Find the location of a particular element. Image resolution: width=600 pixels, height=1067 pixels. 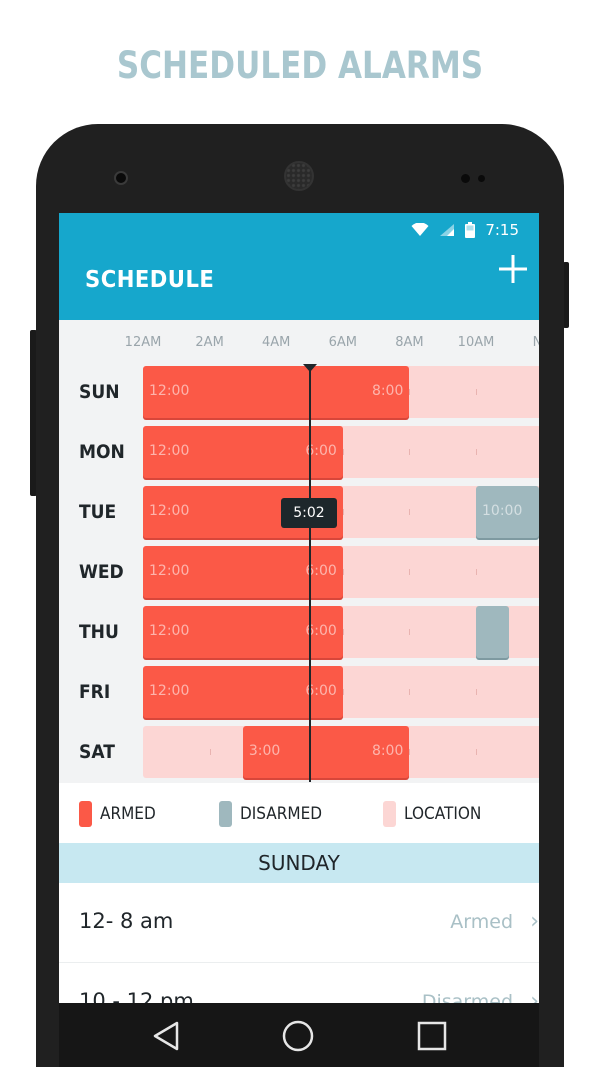

location-swatch is located at coordinates (389, 814).